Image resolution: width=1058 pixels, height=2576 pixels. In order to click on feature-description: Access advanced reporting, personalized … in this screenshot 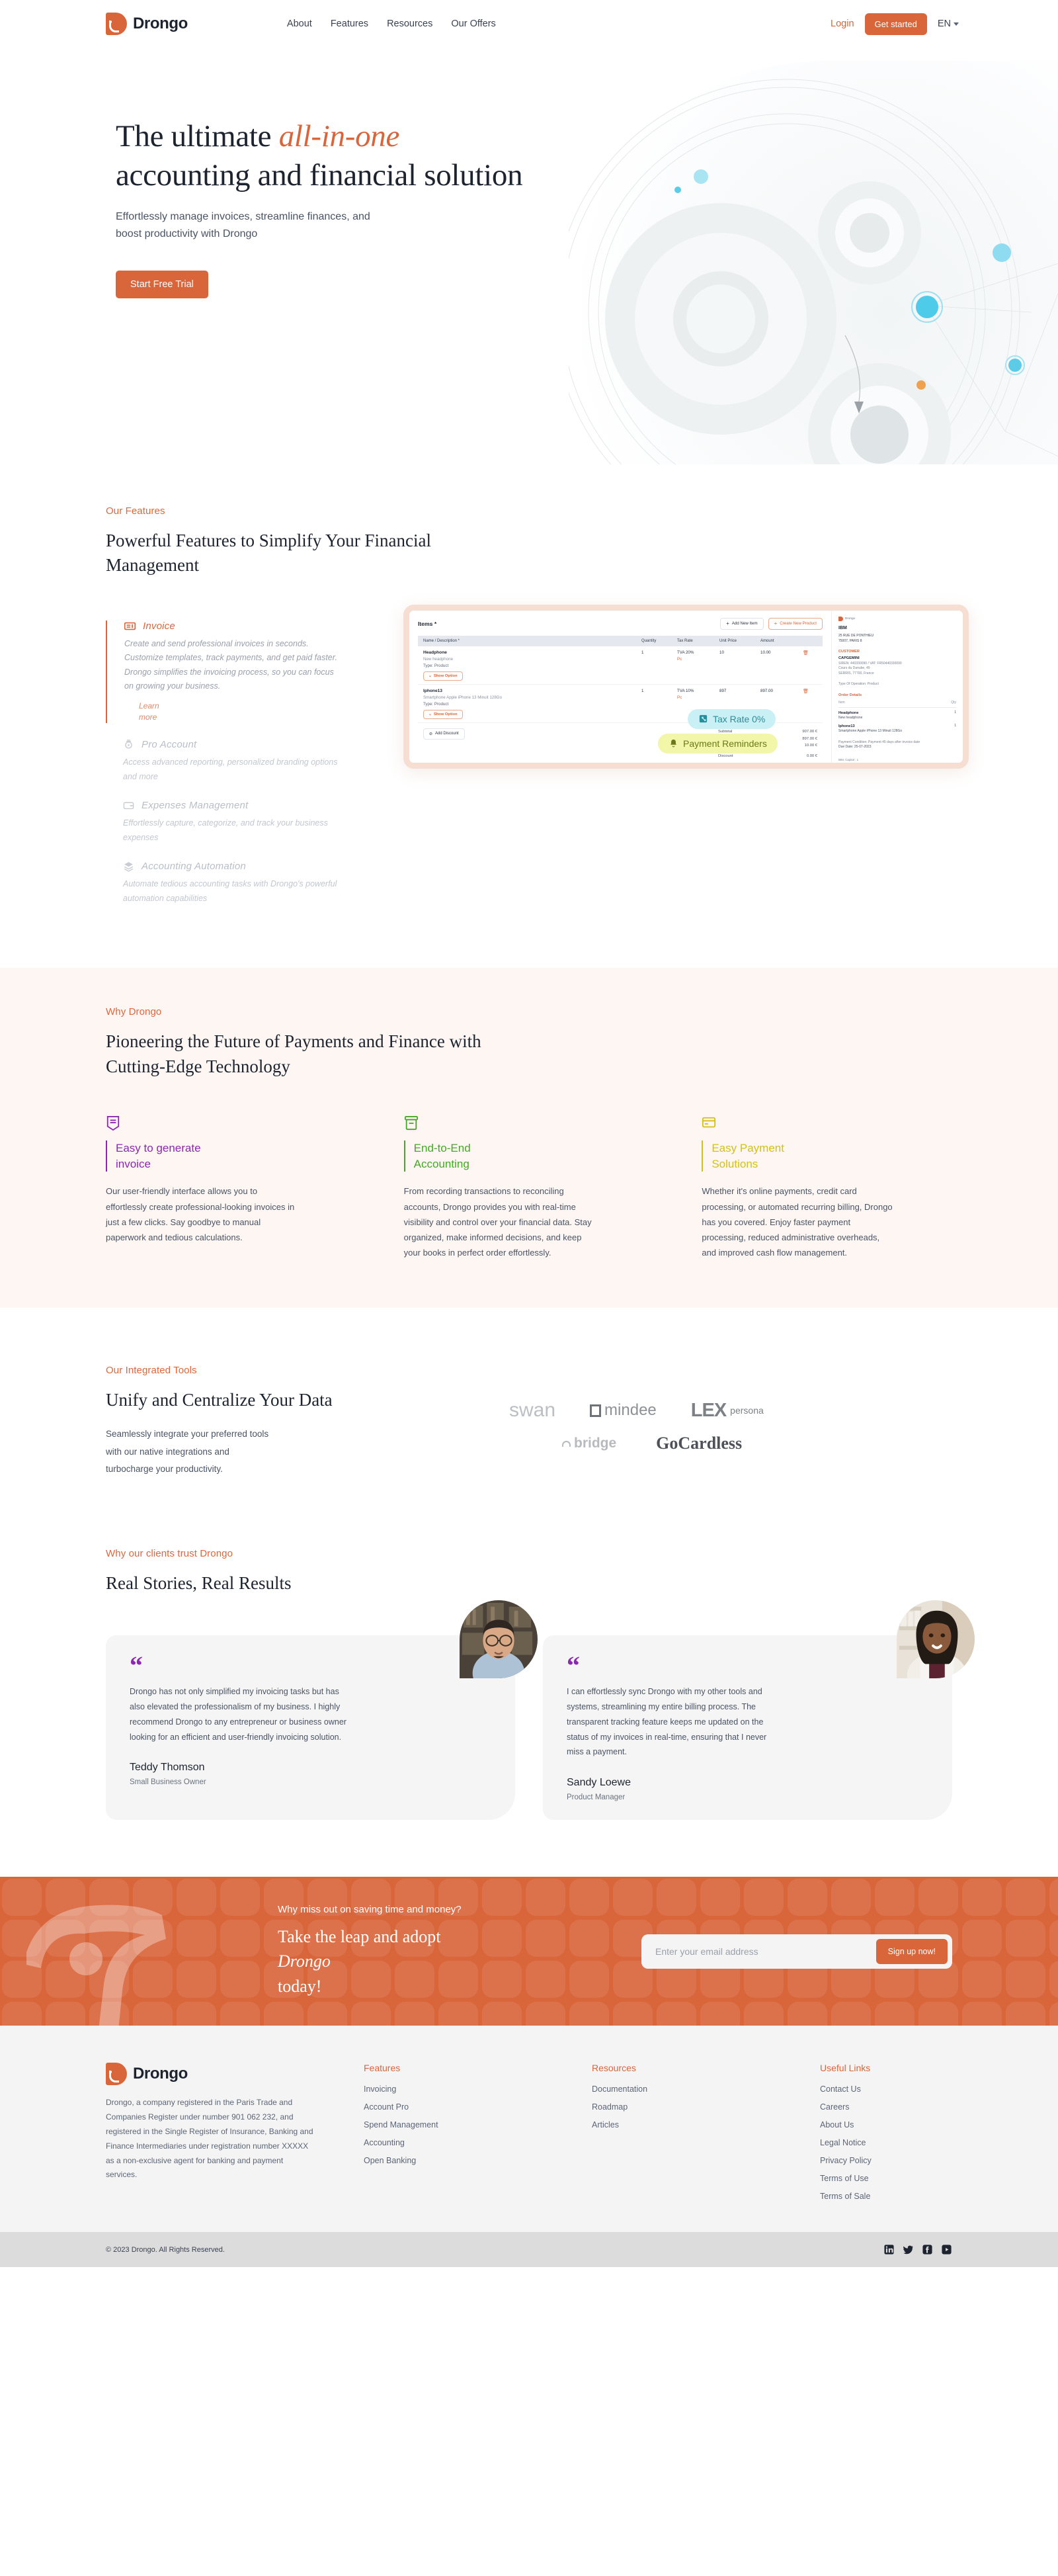, I will do `click(230, 769)`.